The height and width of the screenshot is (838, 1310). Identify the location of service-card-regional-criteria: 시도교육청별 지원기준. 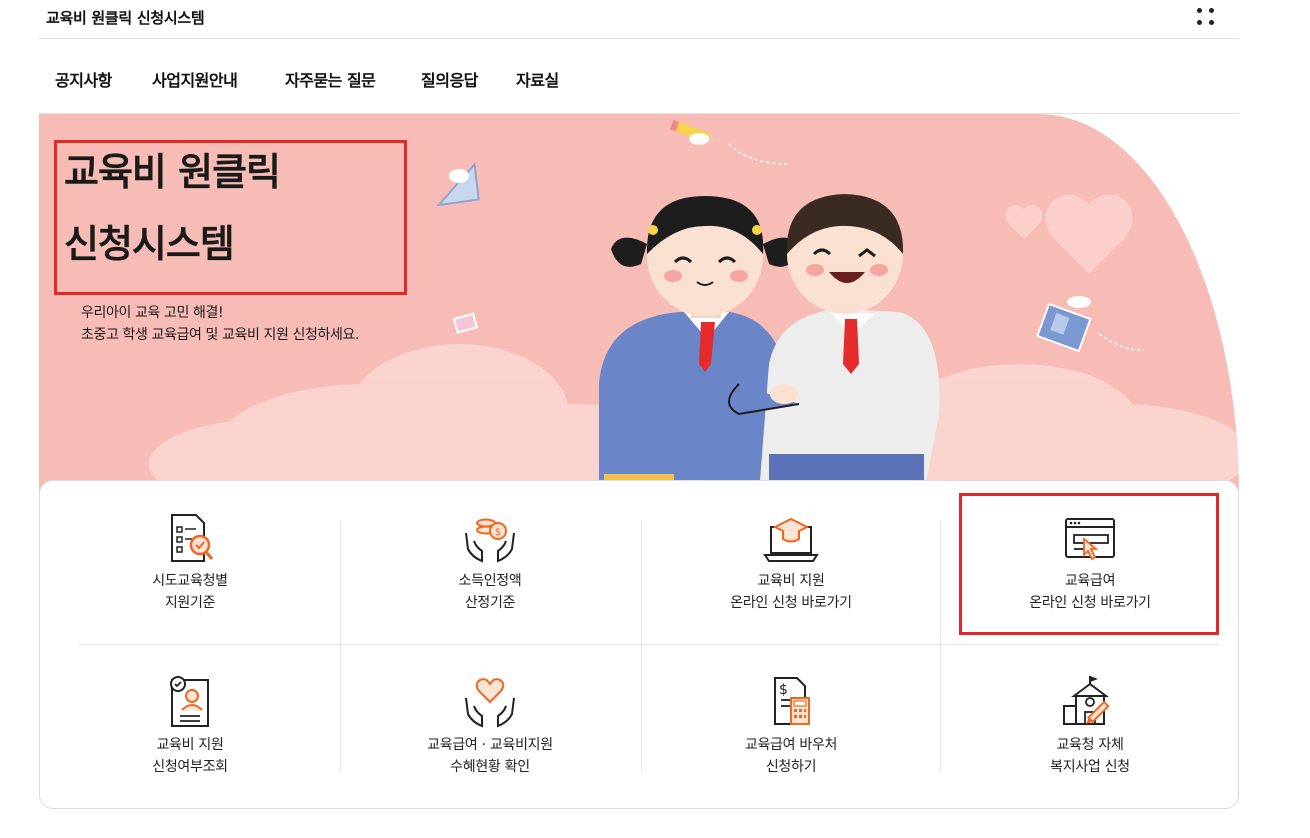
(190, 576).